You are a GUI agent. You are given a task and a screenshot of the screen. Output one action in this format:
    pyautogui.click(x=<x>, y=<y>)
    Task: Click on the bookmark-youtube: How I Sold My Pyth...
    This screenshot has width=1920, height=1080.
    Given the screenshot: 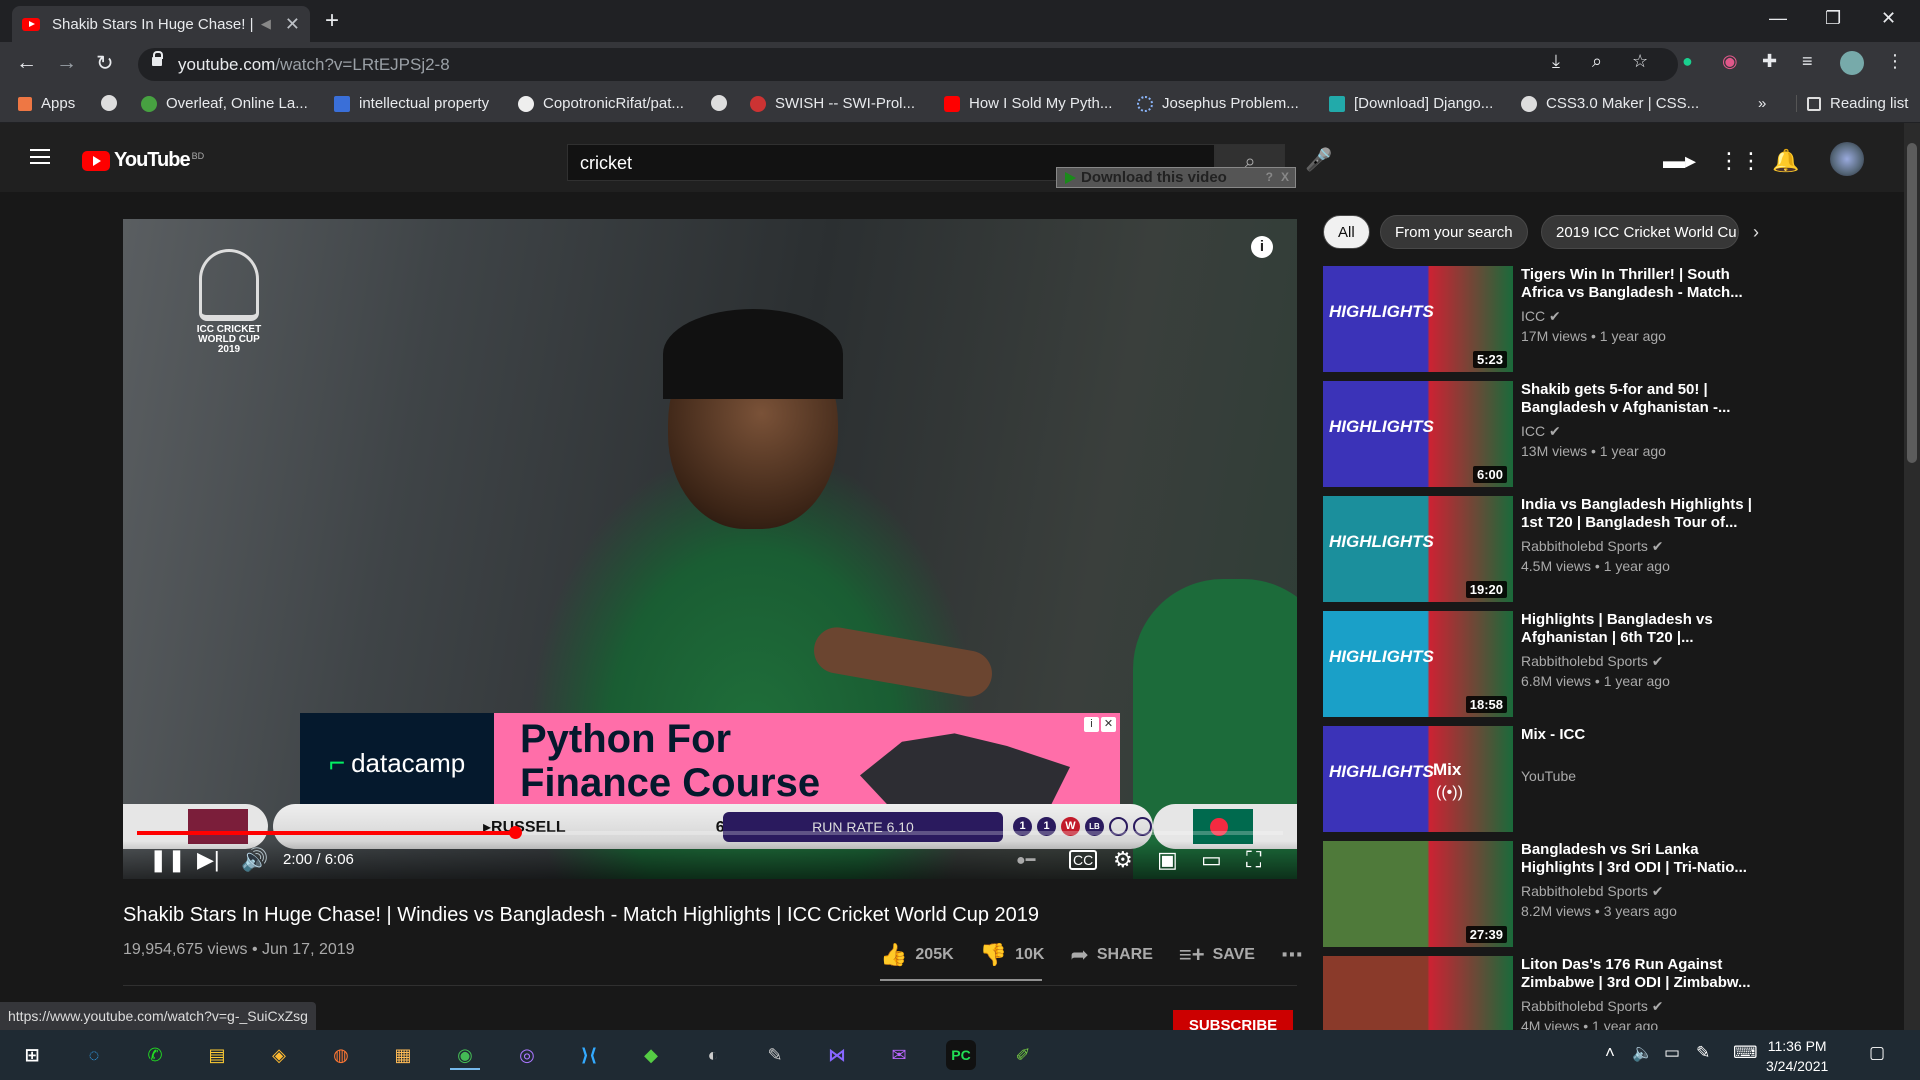 What is the action you would take?
    pyautogui.click(x=1028, y=103)
    